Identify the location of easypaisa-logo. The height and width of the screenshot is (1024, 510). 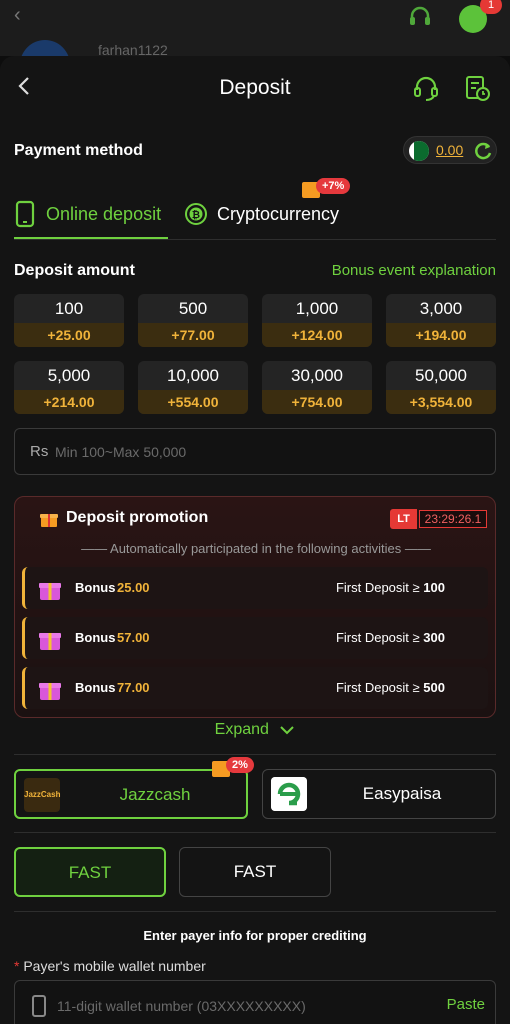
(289, 794).